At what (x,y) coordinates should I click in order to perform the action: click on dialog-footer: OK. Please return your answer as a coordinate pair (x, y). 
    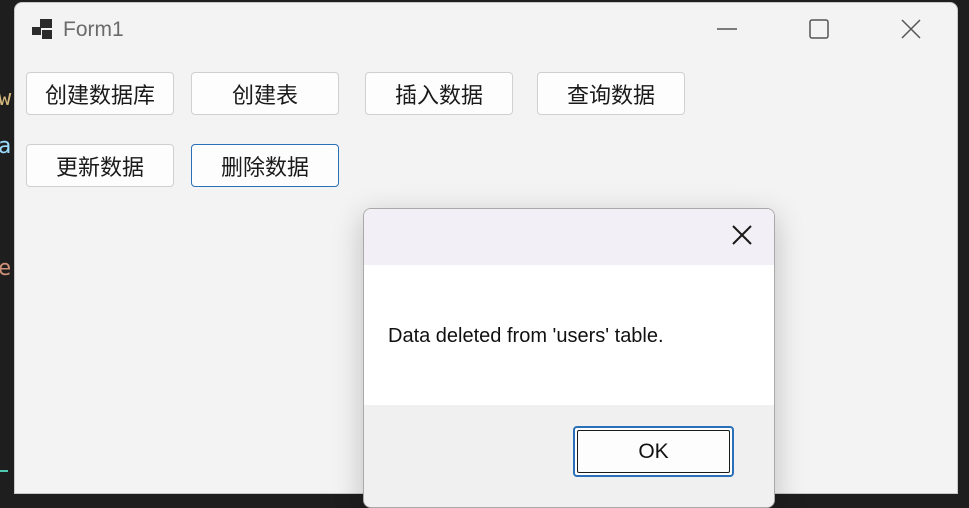
    Looking at the image, I should click on (569, 456).